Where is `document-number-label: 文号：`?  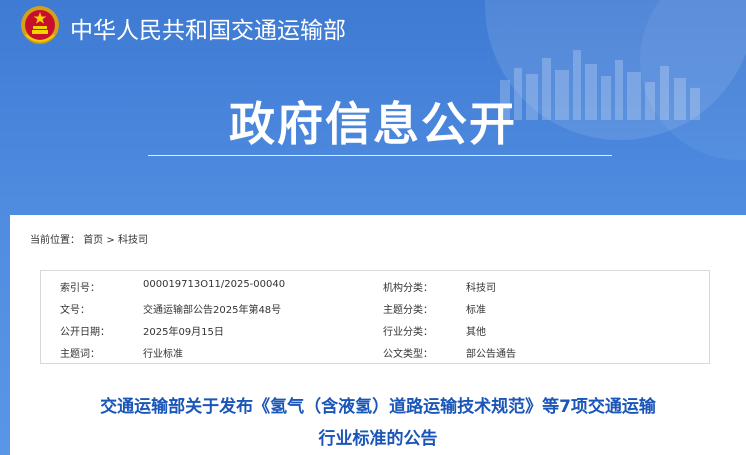
document-number-label: 文号： is located at coordinates (75, 310).